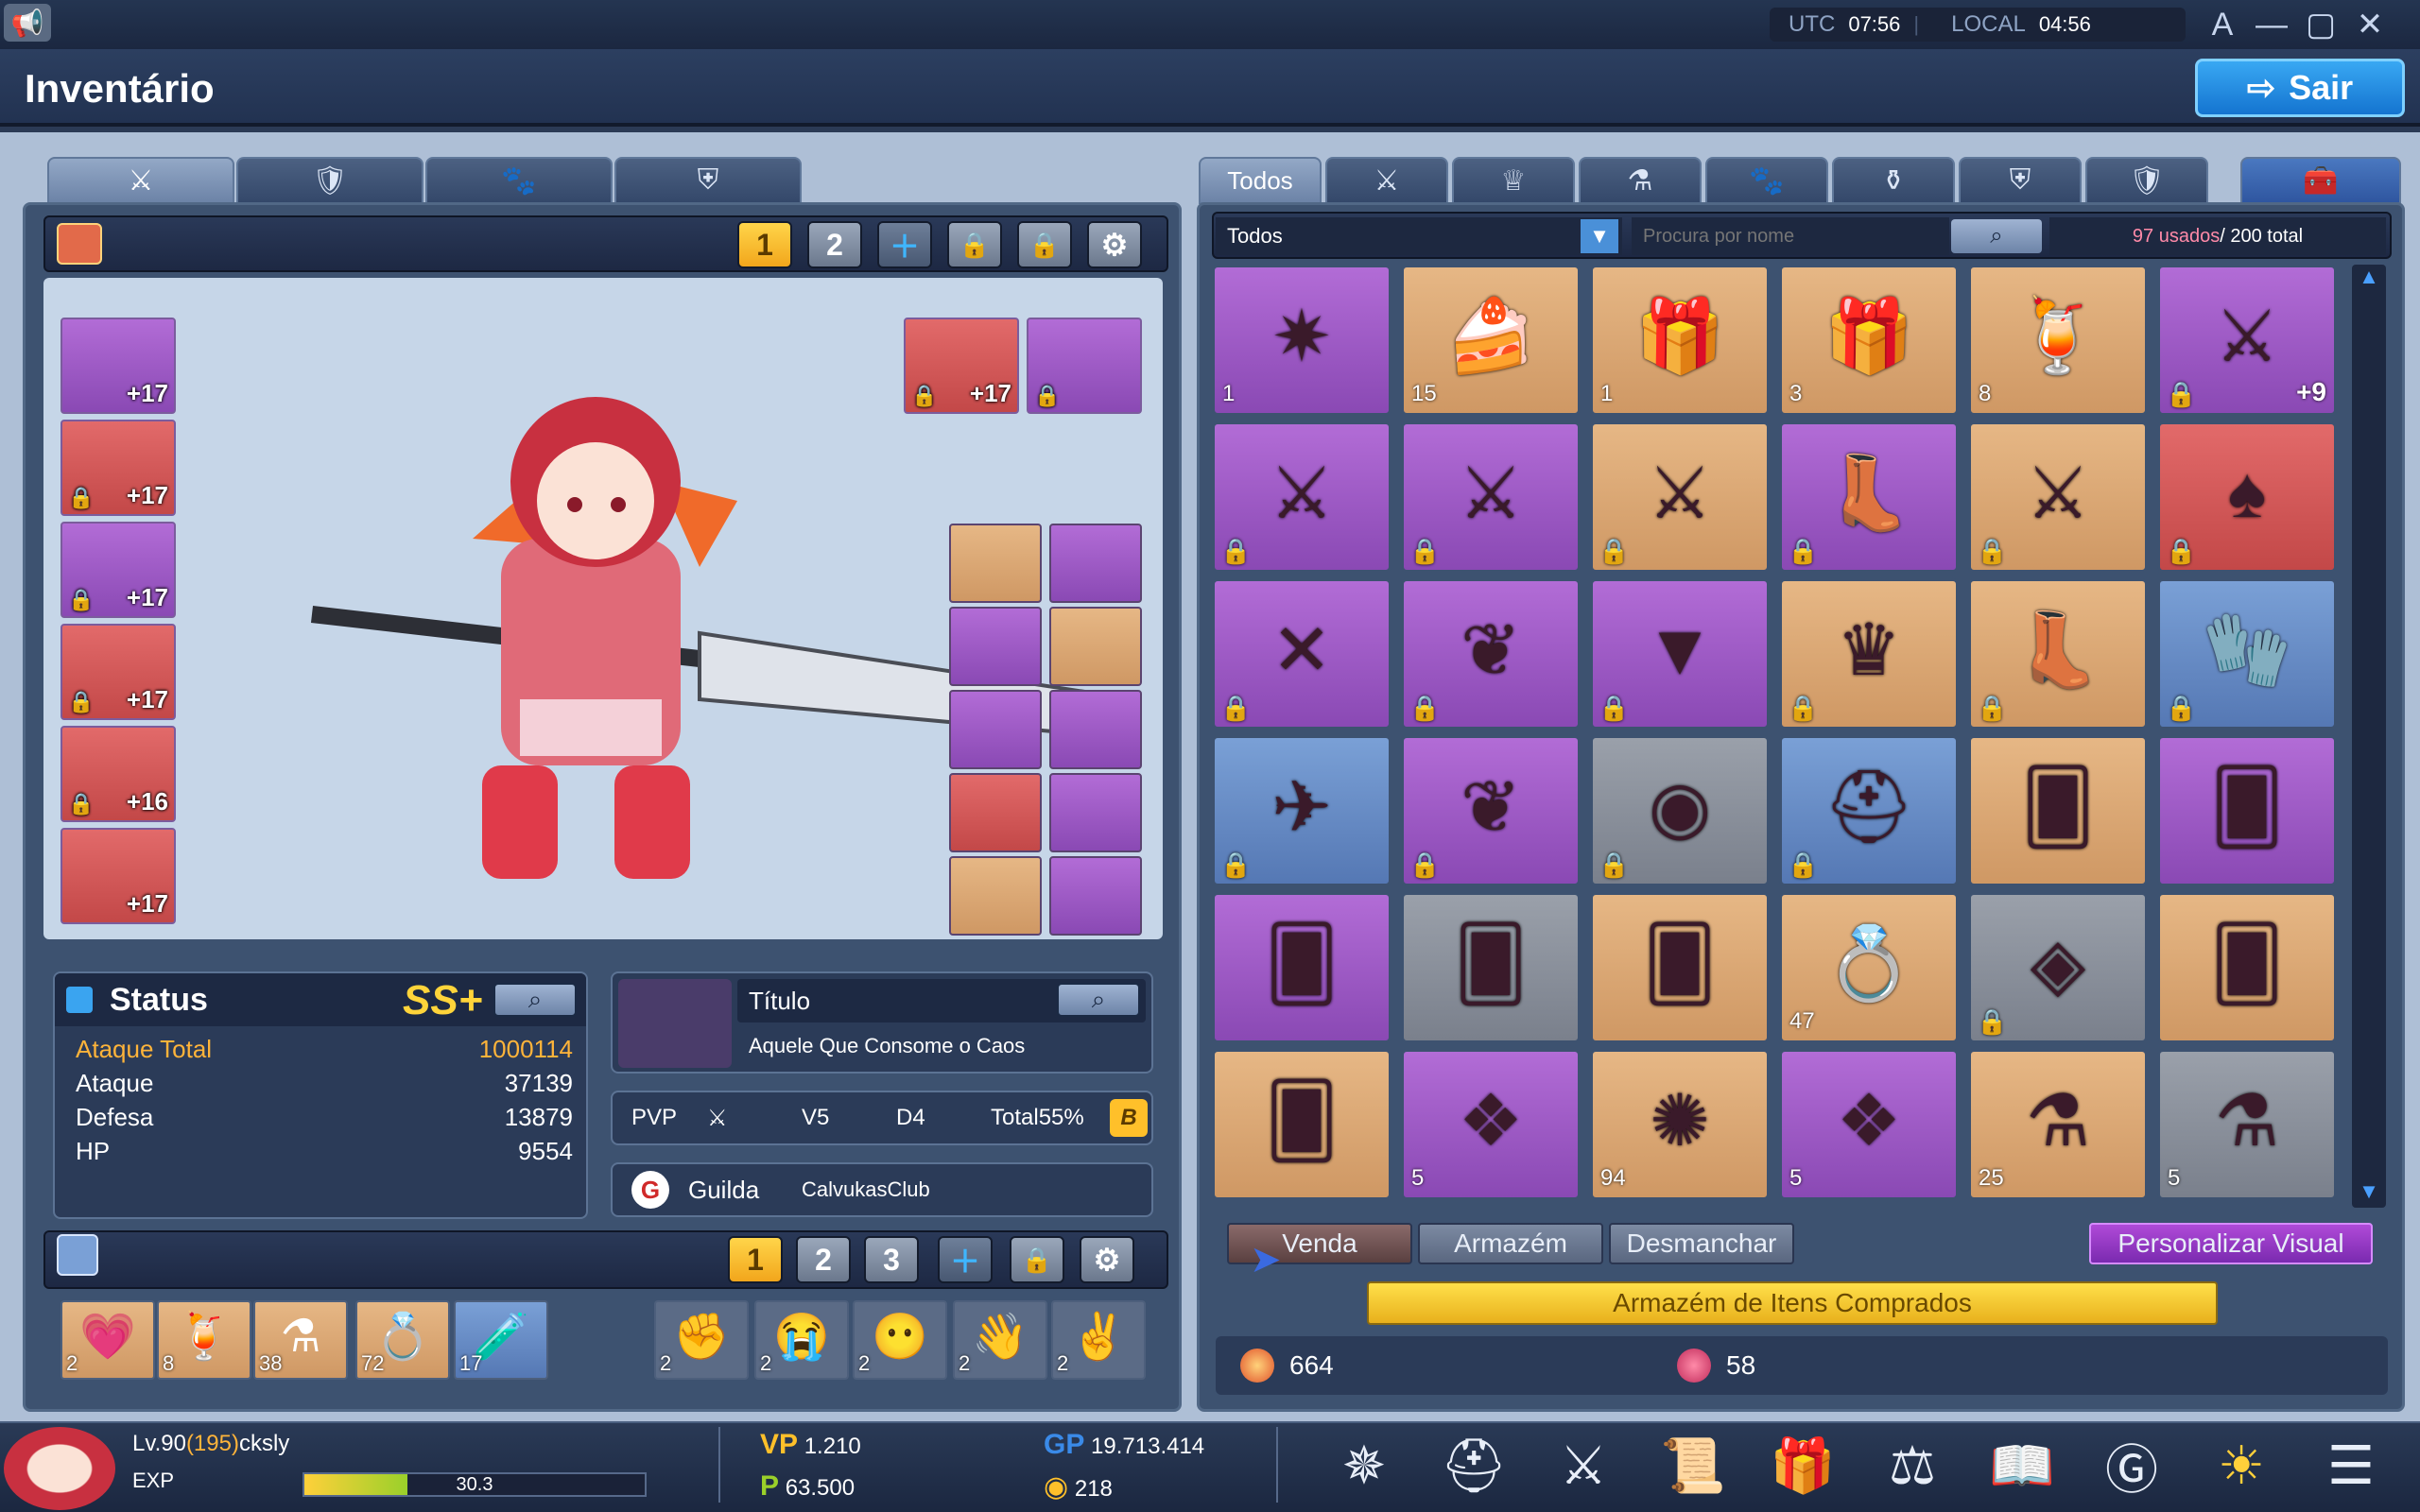  I want to click on bought-items-storage-button: Armazém de Itens Comprados, so click(1793, 1303).